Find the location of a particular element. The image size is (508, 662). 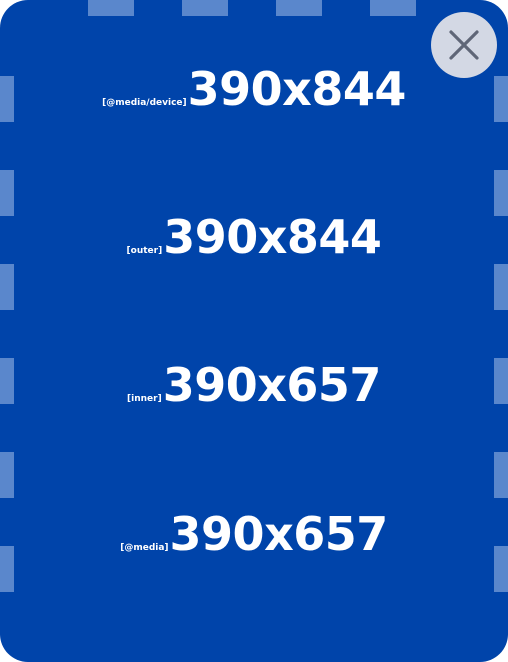

size-tag: [@media/device] is located at coordinates (144, 103).